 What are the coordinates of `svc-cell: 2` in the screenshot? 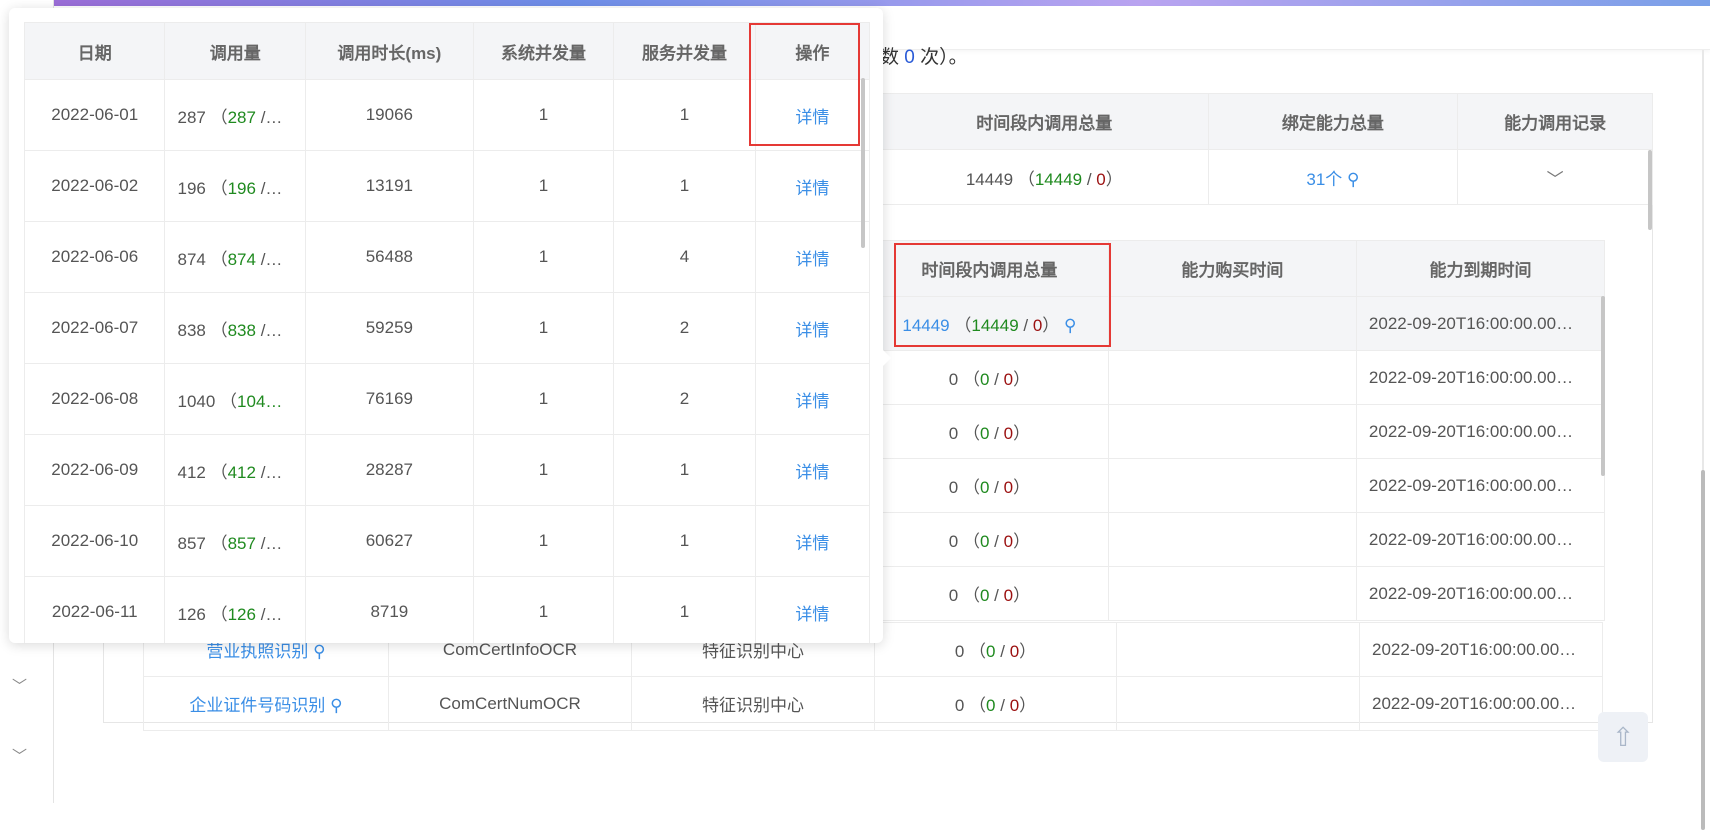 It's located at (684, 399).